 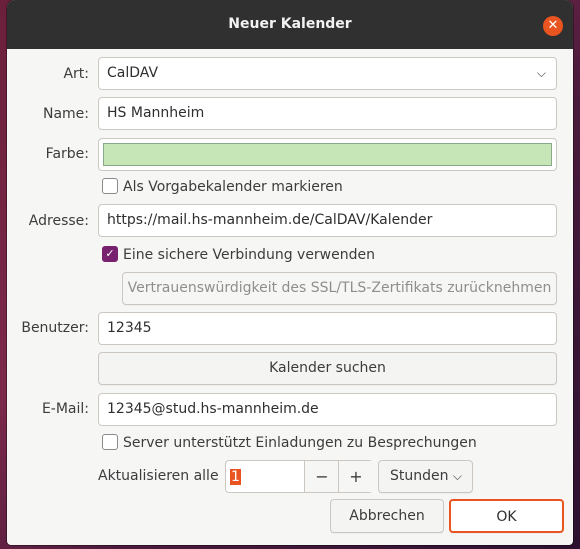 I want to click on default-calendar-checkbox: Als Vorgabekalender markieren, so click(x=222, y=187).